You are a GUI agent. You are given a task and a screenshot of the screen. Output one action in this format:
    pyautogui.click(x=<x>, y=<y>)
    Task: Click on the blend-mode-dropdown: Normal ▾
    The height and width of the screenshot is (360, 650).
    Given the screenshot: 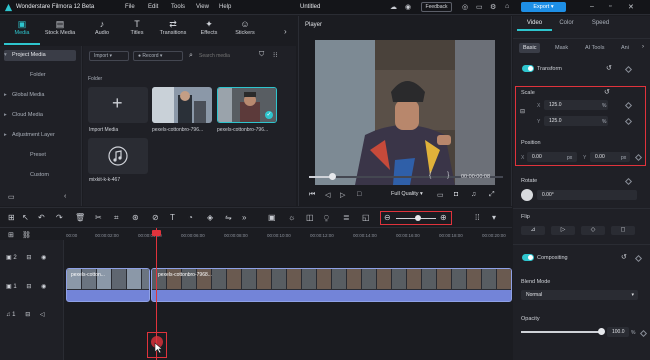 What is the action you would take?
    pyautogui.click(x=579, y=295)
    